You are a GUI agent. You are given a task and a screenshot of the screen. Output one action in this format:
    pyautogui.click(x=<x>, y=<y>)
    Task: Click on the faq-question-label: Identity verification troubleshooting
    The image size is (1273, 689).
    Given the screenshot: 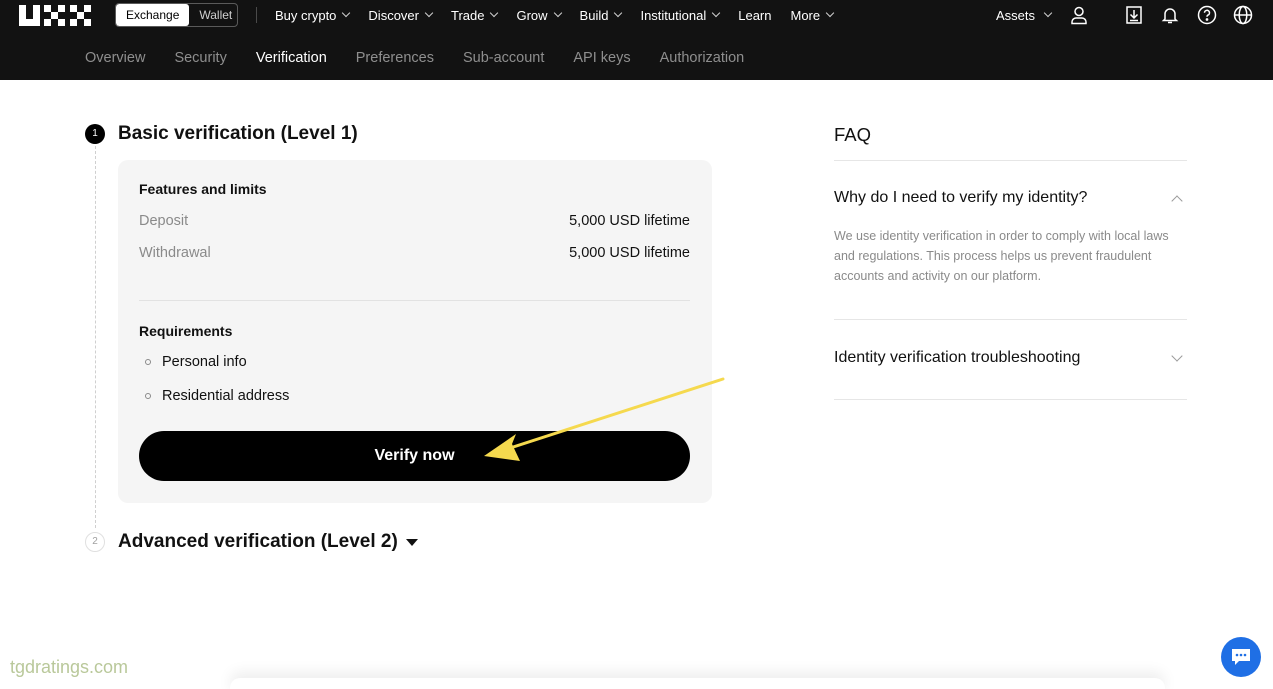 What is the action you would take?
    pyautogui.click(x=957, y=357)
    